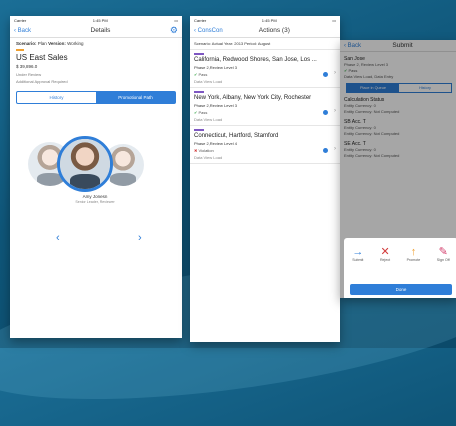 The image size is (456, 426). I want to click on nav-bar: ‹ ConsCon Actions (3), so click(265, 31).